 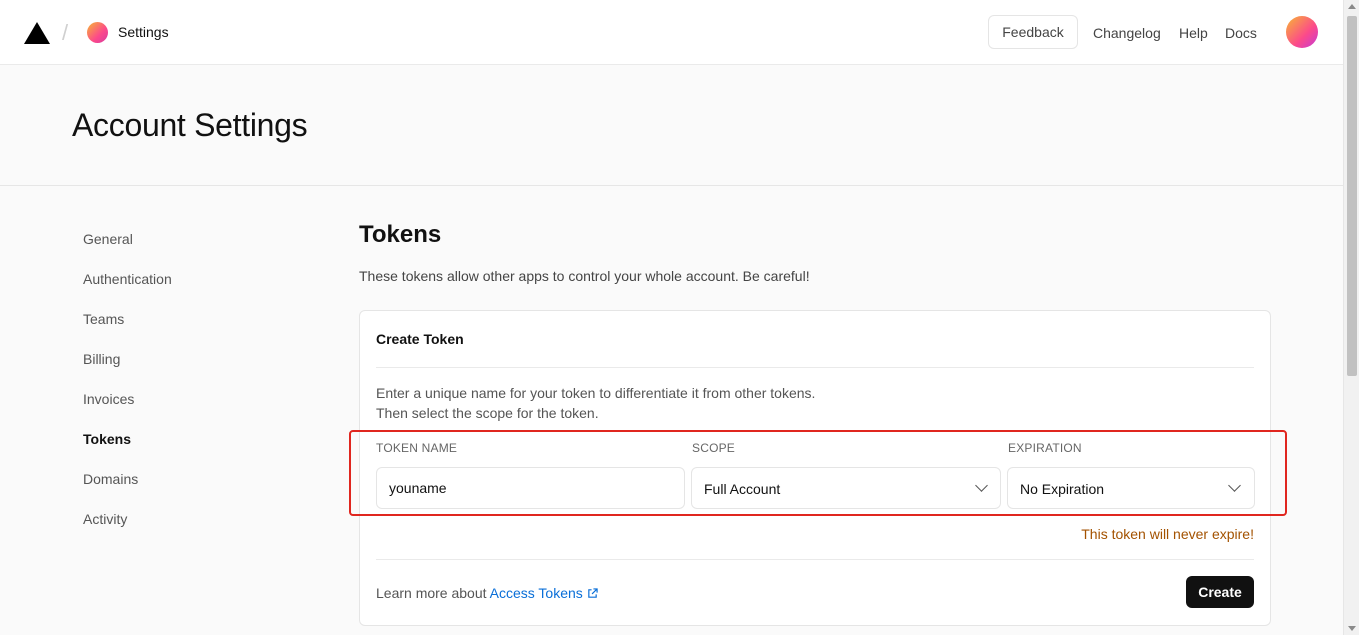 I want to click on sidebar-item-authentication: Authentication, so click(x=127, y=279).